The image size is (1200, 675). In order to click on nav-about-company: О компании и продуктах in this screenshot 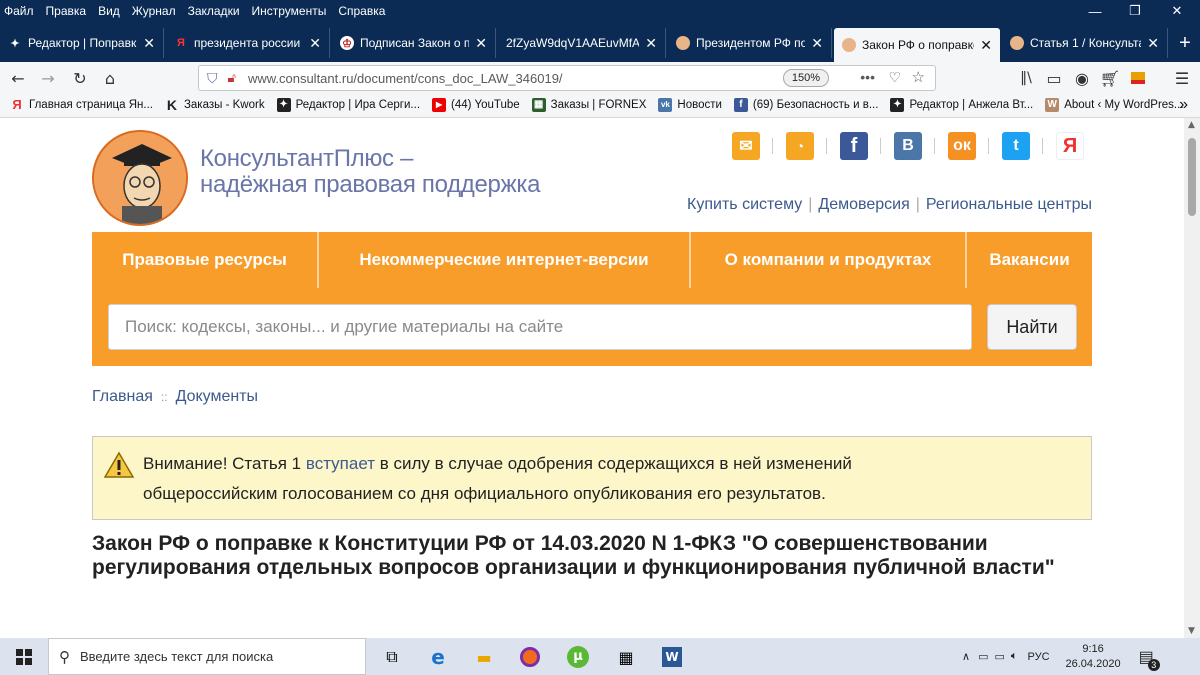, I will do `click(828, 260)`.